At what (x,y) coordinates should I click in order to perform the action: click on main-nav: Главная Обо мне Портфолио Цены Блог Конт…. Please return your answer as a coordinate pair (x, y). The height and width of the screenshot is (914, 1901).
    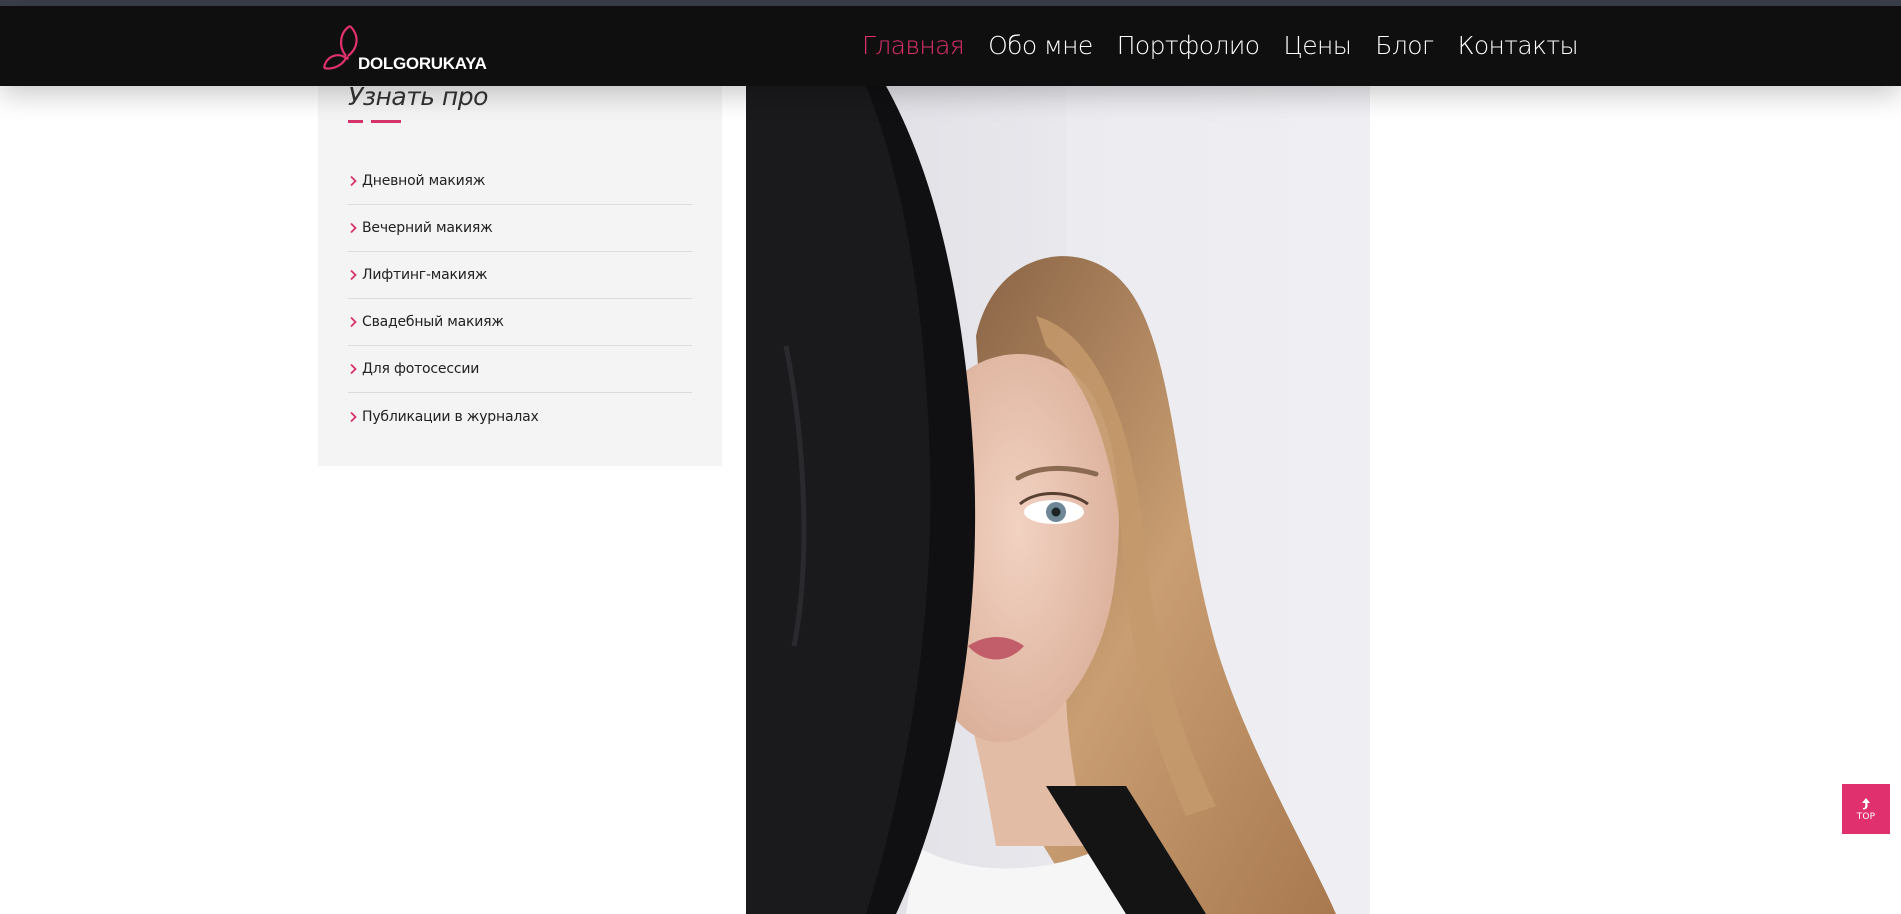
    Looking at the image, I should click on (1220, 46).